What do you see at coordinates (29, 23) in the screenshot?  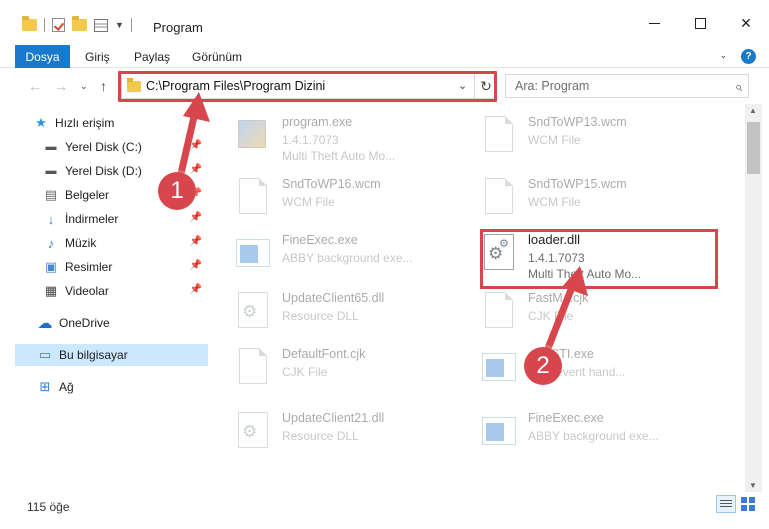 I see `folder-icon` at bounding box center [29, 23].